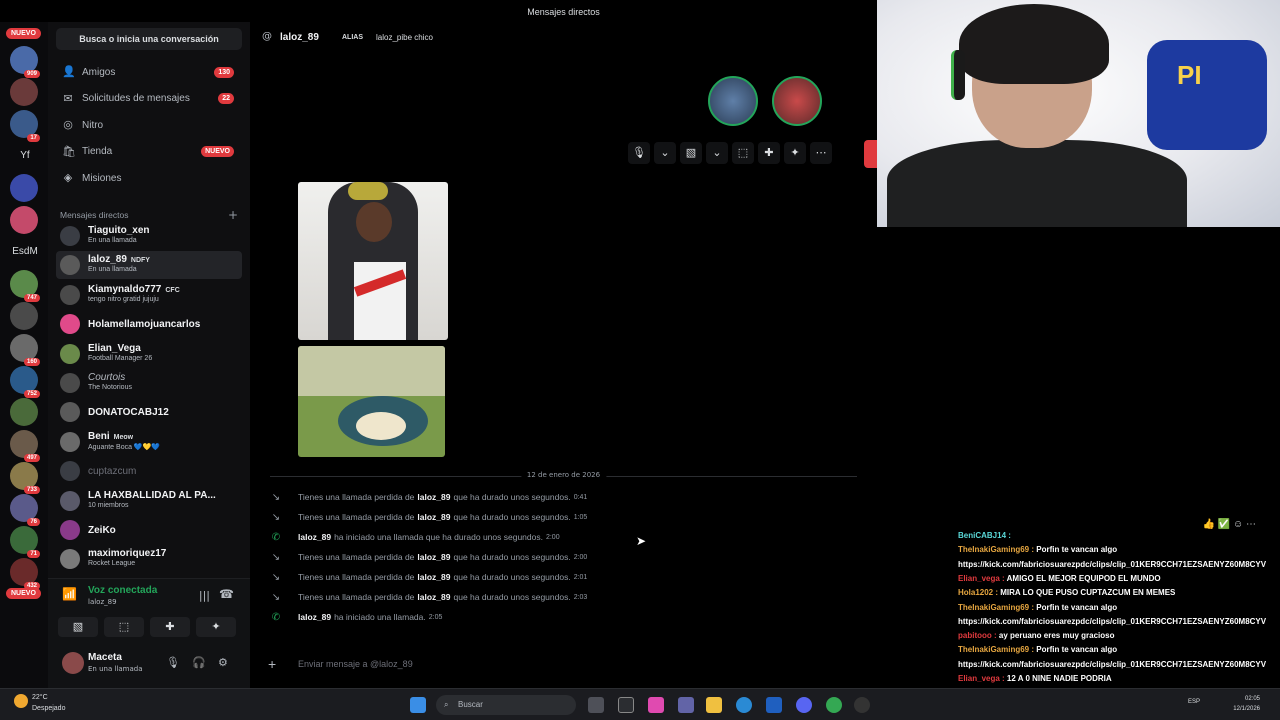  What do you see at coordinates (102, 178) in the screenshot?
I see `nav-item-label: Misiones` at bounding box center [102, 178].